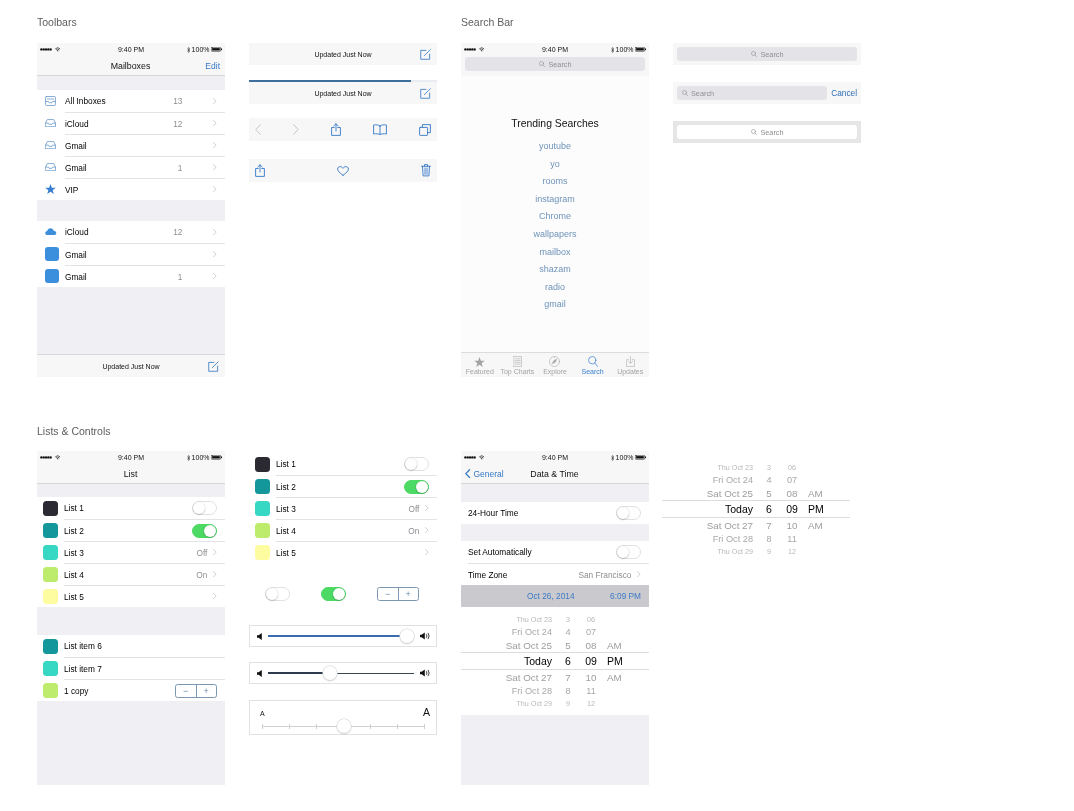 The height and width of the screenshot is (811, 1074). What do you see at coordinates (50, 101) in the screenshot?
I see `inbox-icon` at bounding box center [50, 101].